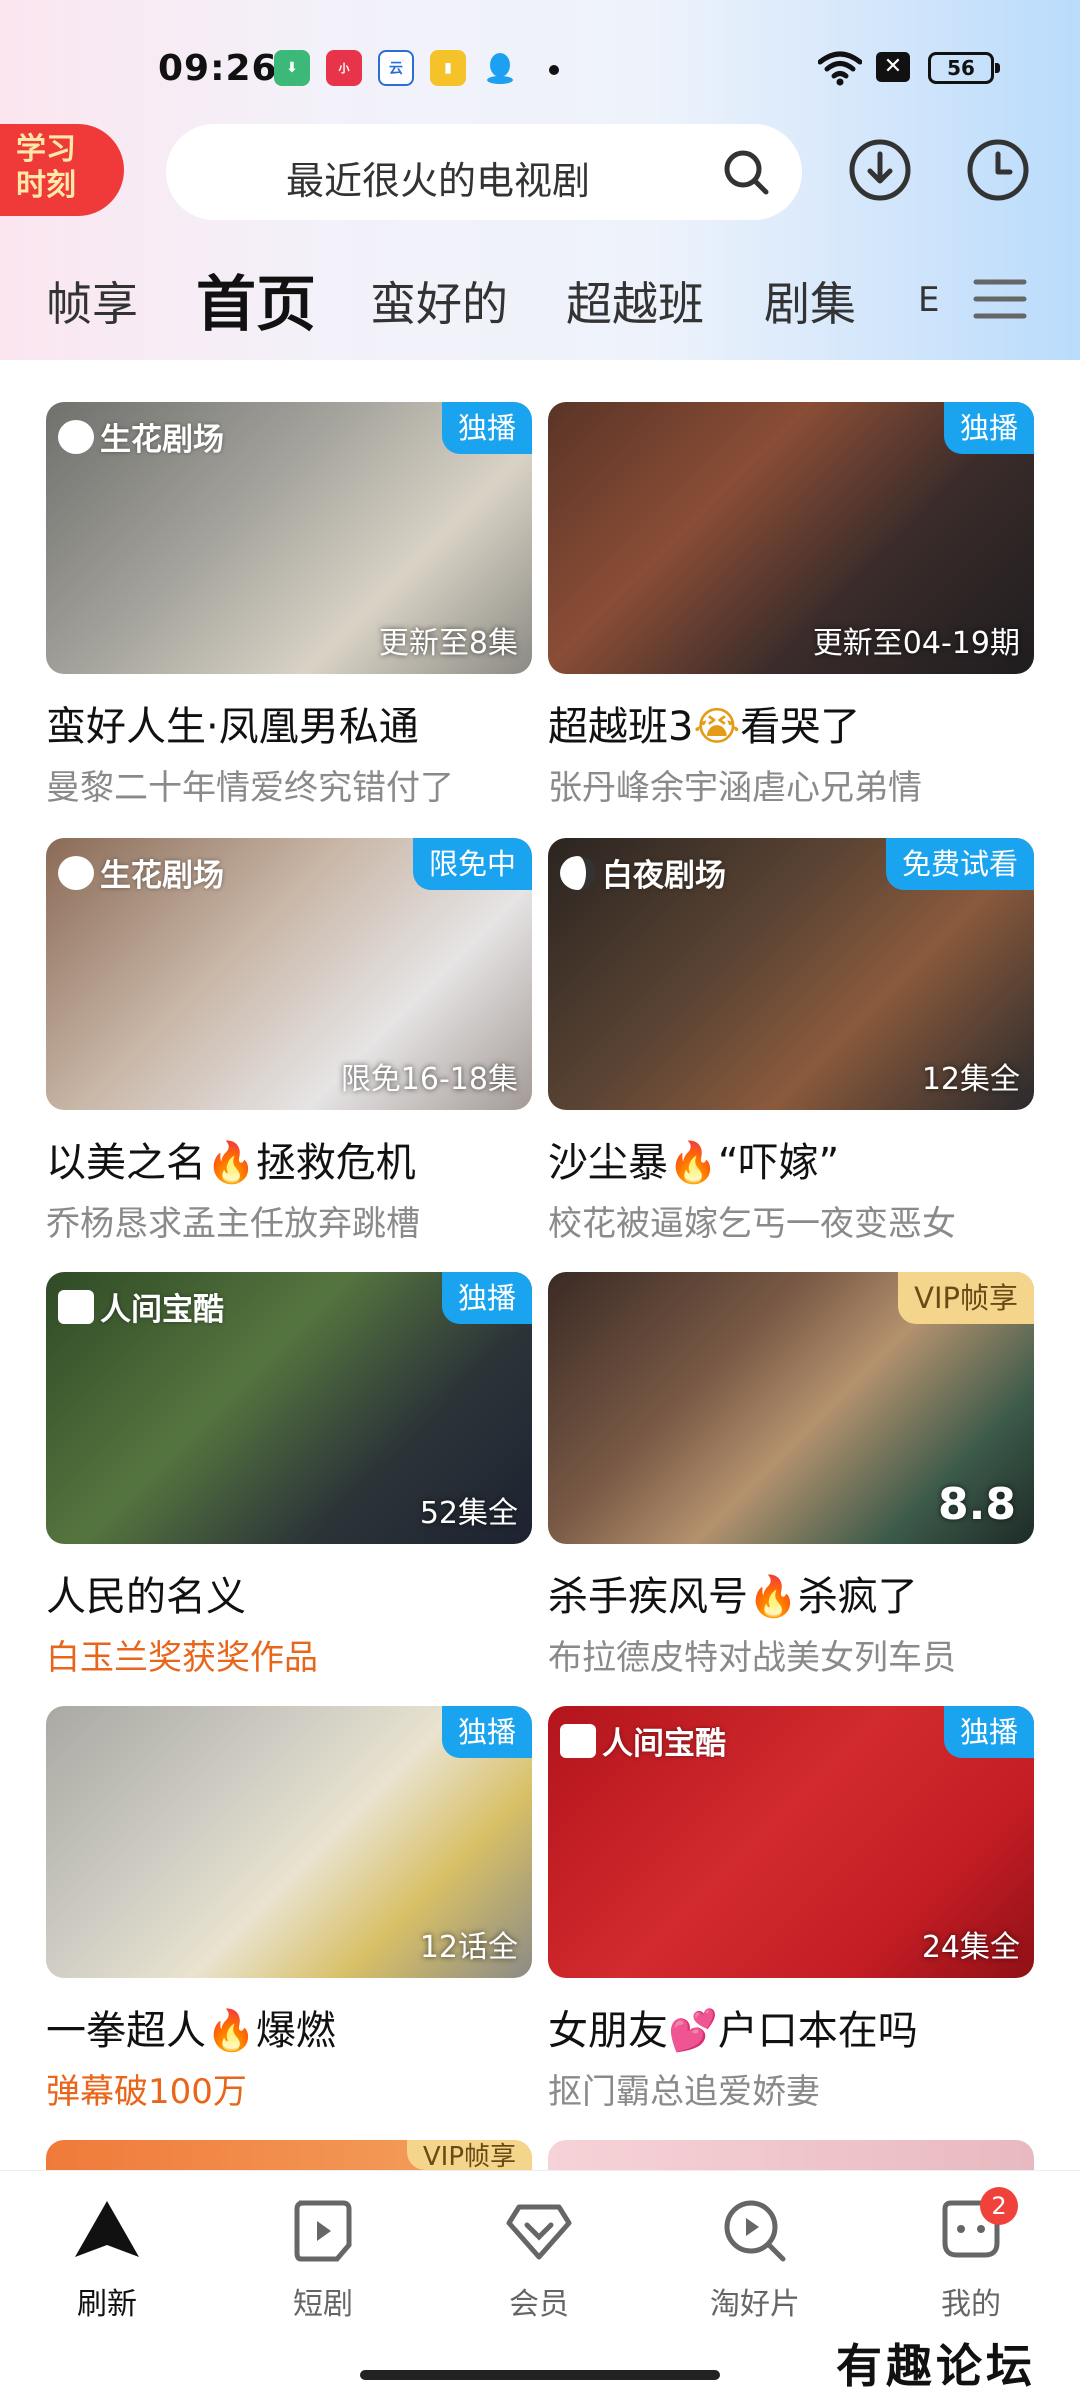  Describe the element at coordinates (664, 1744) in the screenshot. I see `brand-label: 人间宝酷` at that location.